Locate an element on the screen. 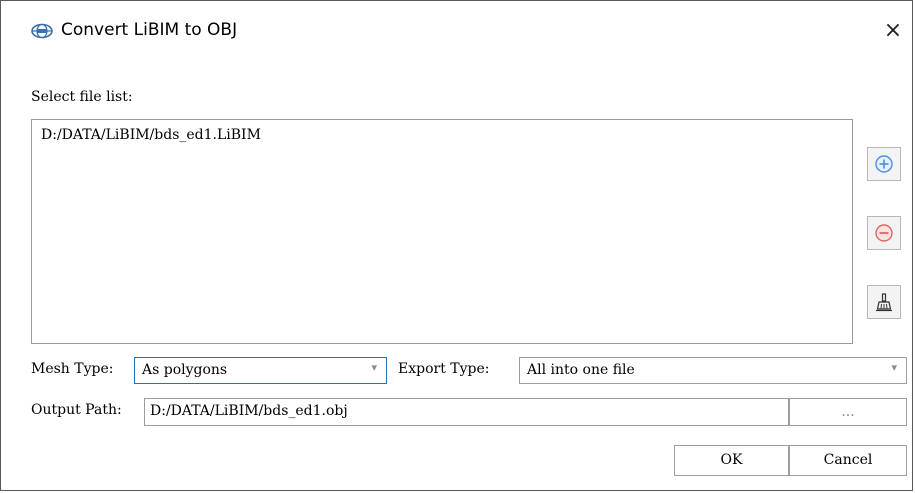 Image resolution: width=915 pixels, height=493 pixels. mesh-type-value: As polygons is located at coordinates (185, 370).